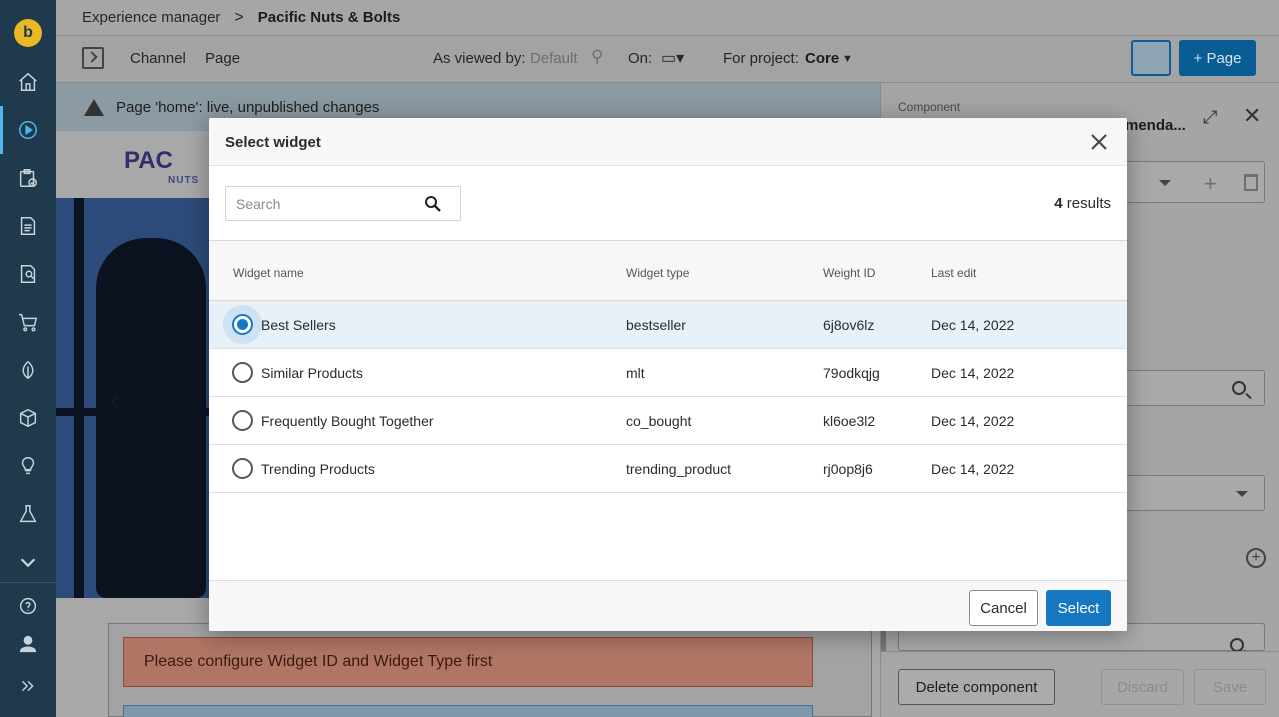 The height and width of the screenshot is (717, 1279). I want to click on variant-caret-icon, so click(1165, 183).